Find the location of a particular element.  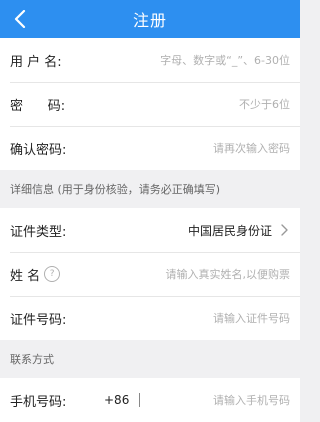

name-row: 姓 名? is located at coordinates (150, 274).